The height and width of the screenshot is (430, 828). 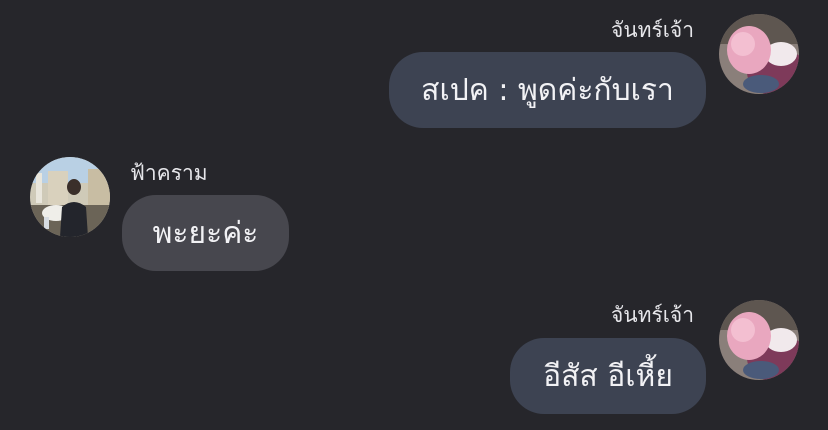 I want to click on message-bubble: สเปค : พูดค่ะกับเรา, so click(x=547, y=90).